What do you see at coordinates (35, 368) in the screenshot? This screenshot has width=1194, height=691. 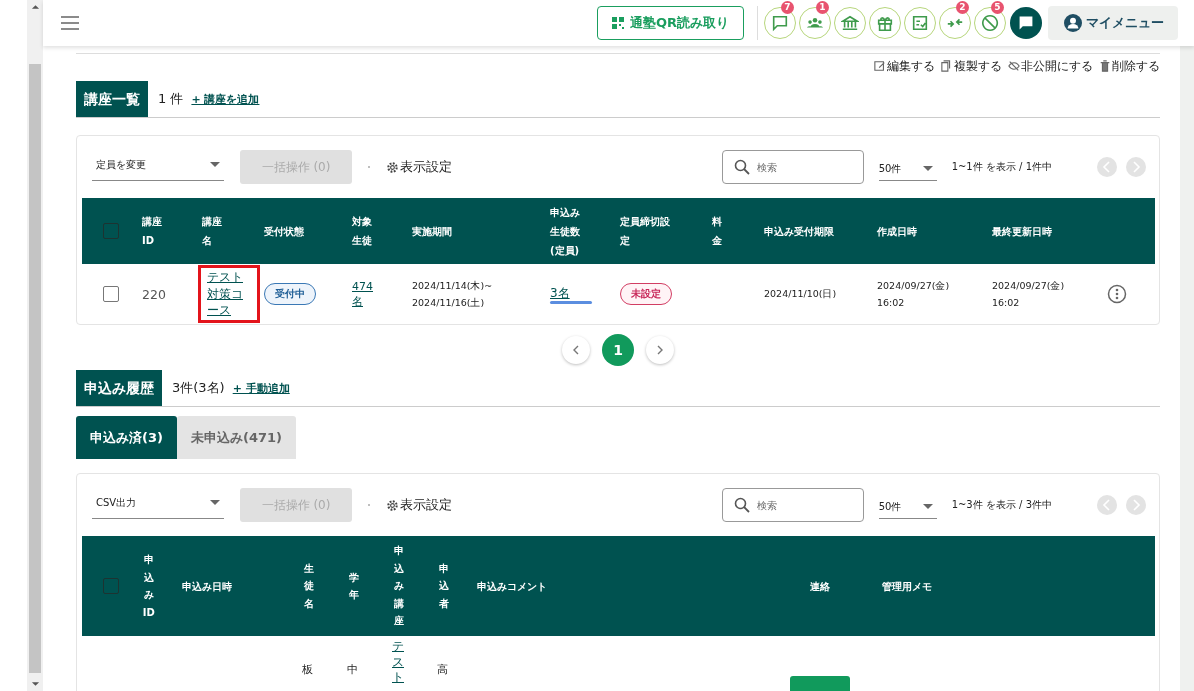 I see `scrollbar-thumb` at bounding box center [35, 368].